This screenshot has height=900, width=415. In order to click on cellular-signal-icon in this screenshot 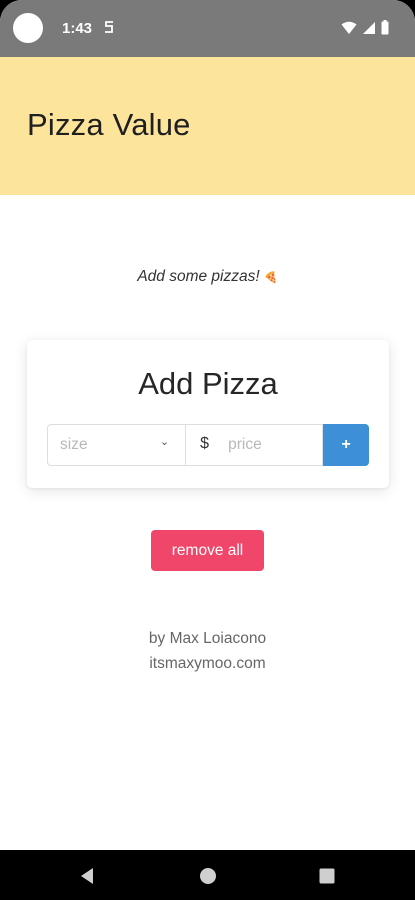, I will do `click(369, 28)`.